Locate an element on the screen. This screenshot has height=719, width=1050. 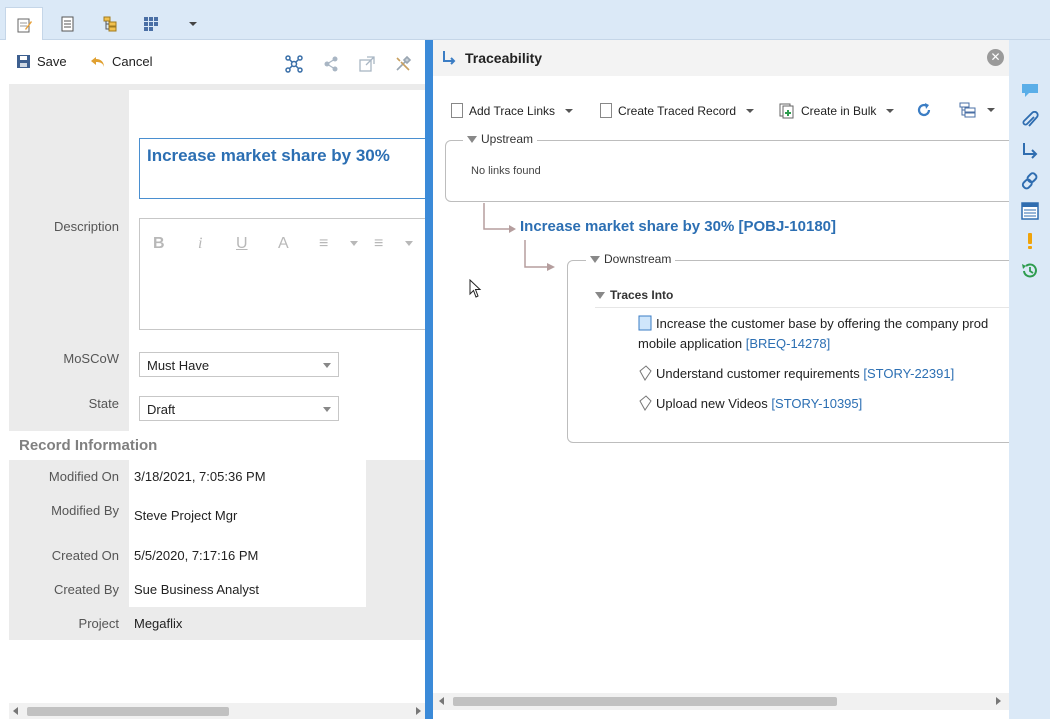
downstream-toggle: Downstream is located at coordinates (631, 259).